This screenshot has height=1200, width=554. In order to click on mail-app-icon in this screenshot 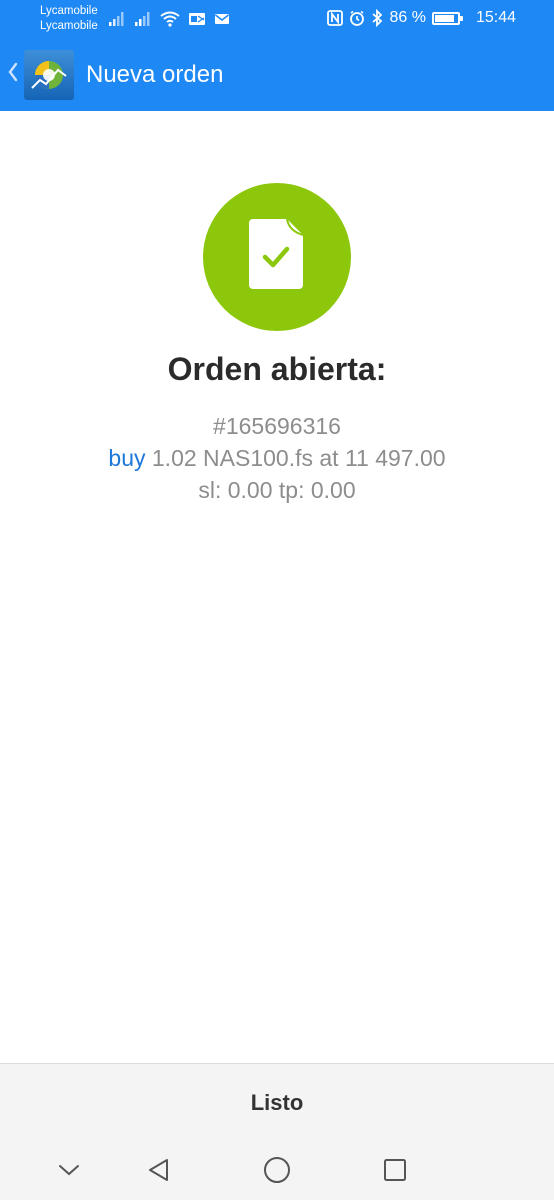, I will do `click(197, 19)`.